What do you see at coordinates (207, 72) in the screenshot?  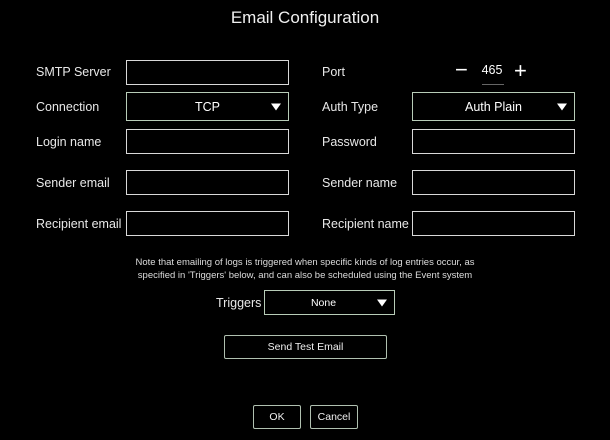 I see `smtp-server-input` at bounding box center [207, 72].